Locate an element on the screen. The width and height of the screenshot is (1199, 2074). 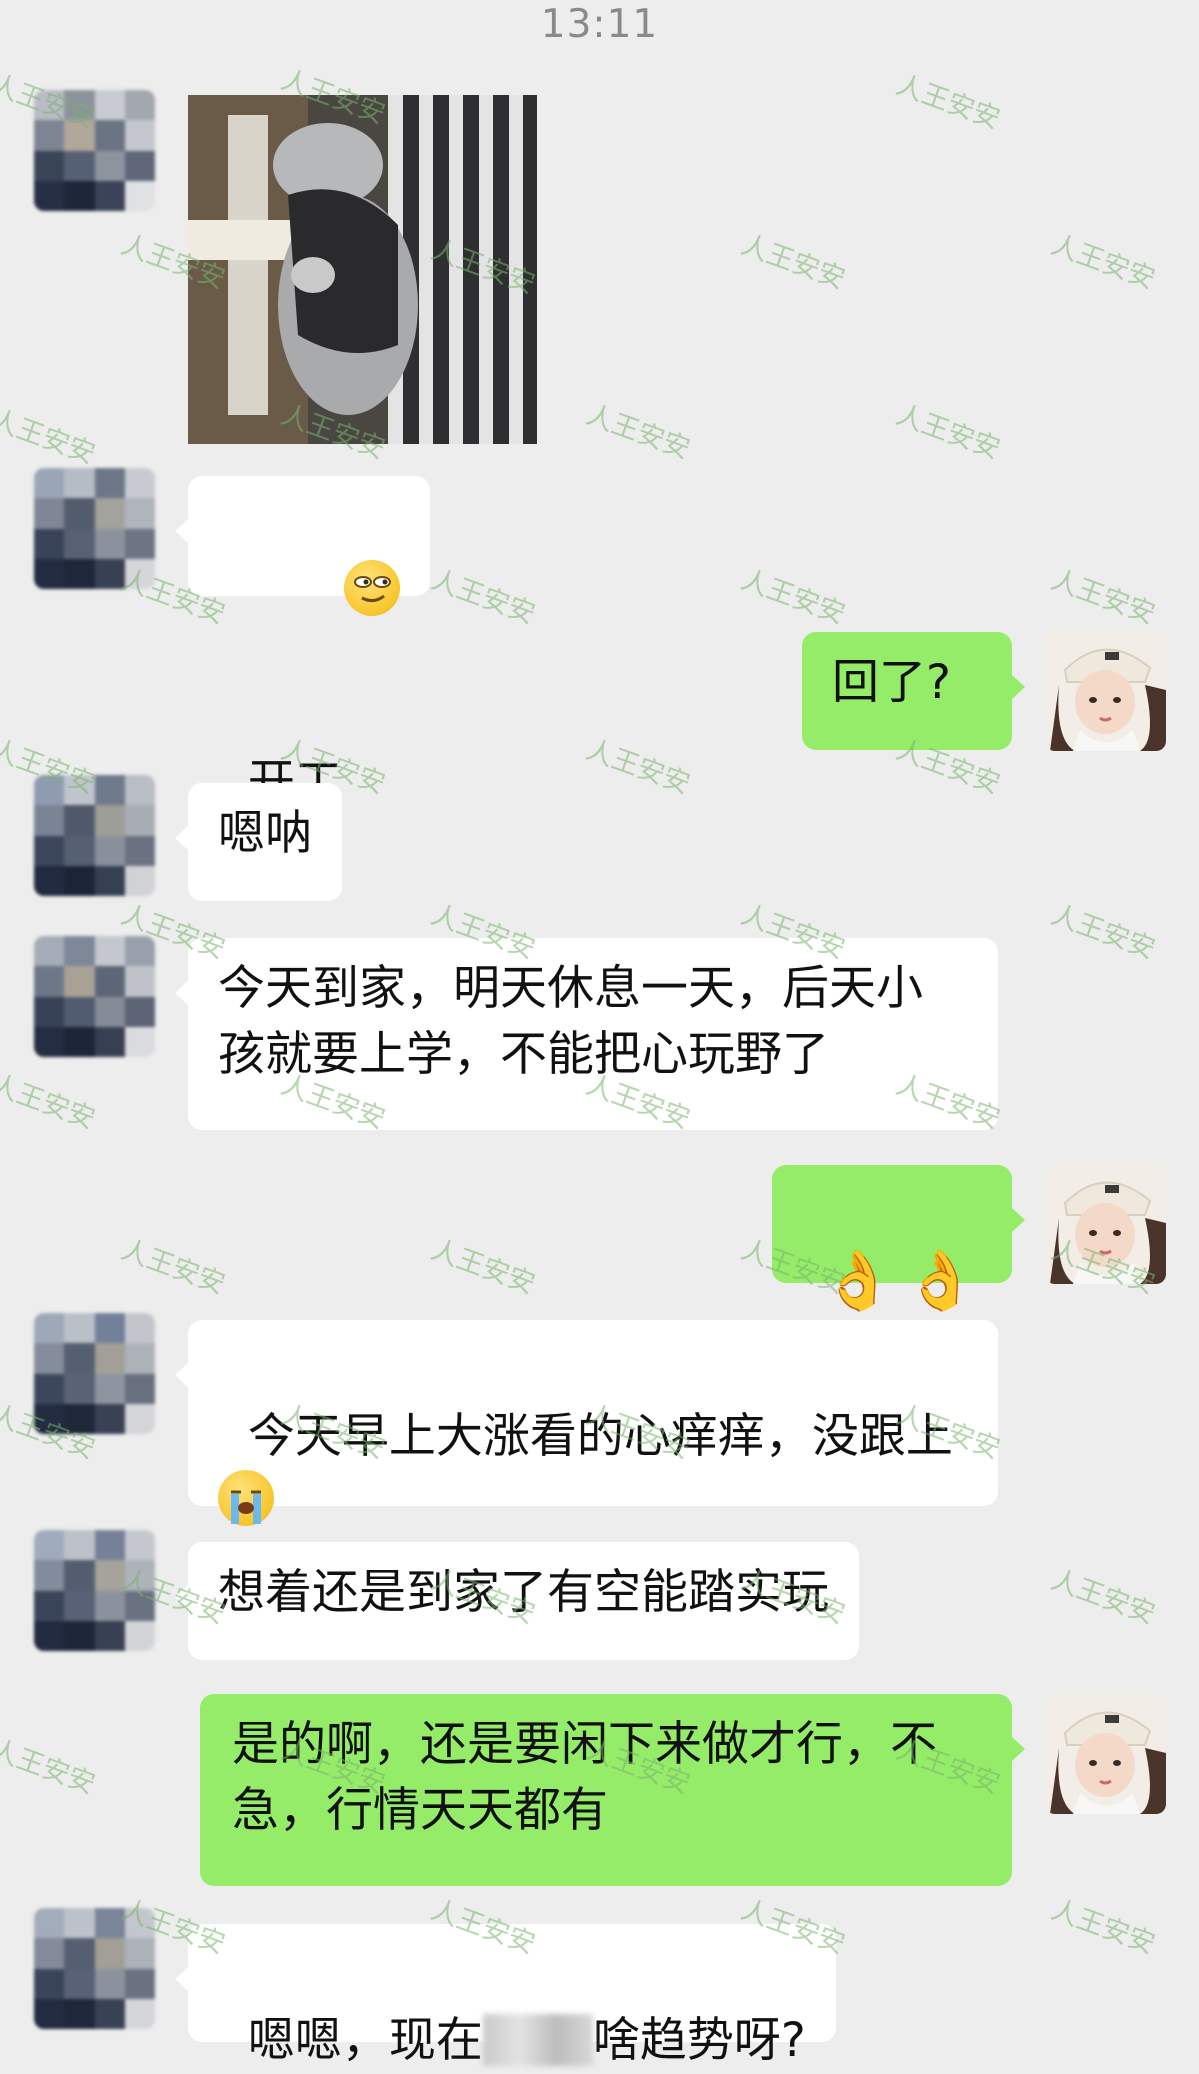
message-bubble: 嗯呐 is located at coordinates (258, 842).